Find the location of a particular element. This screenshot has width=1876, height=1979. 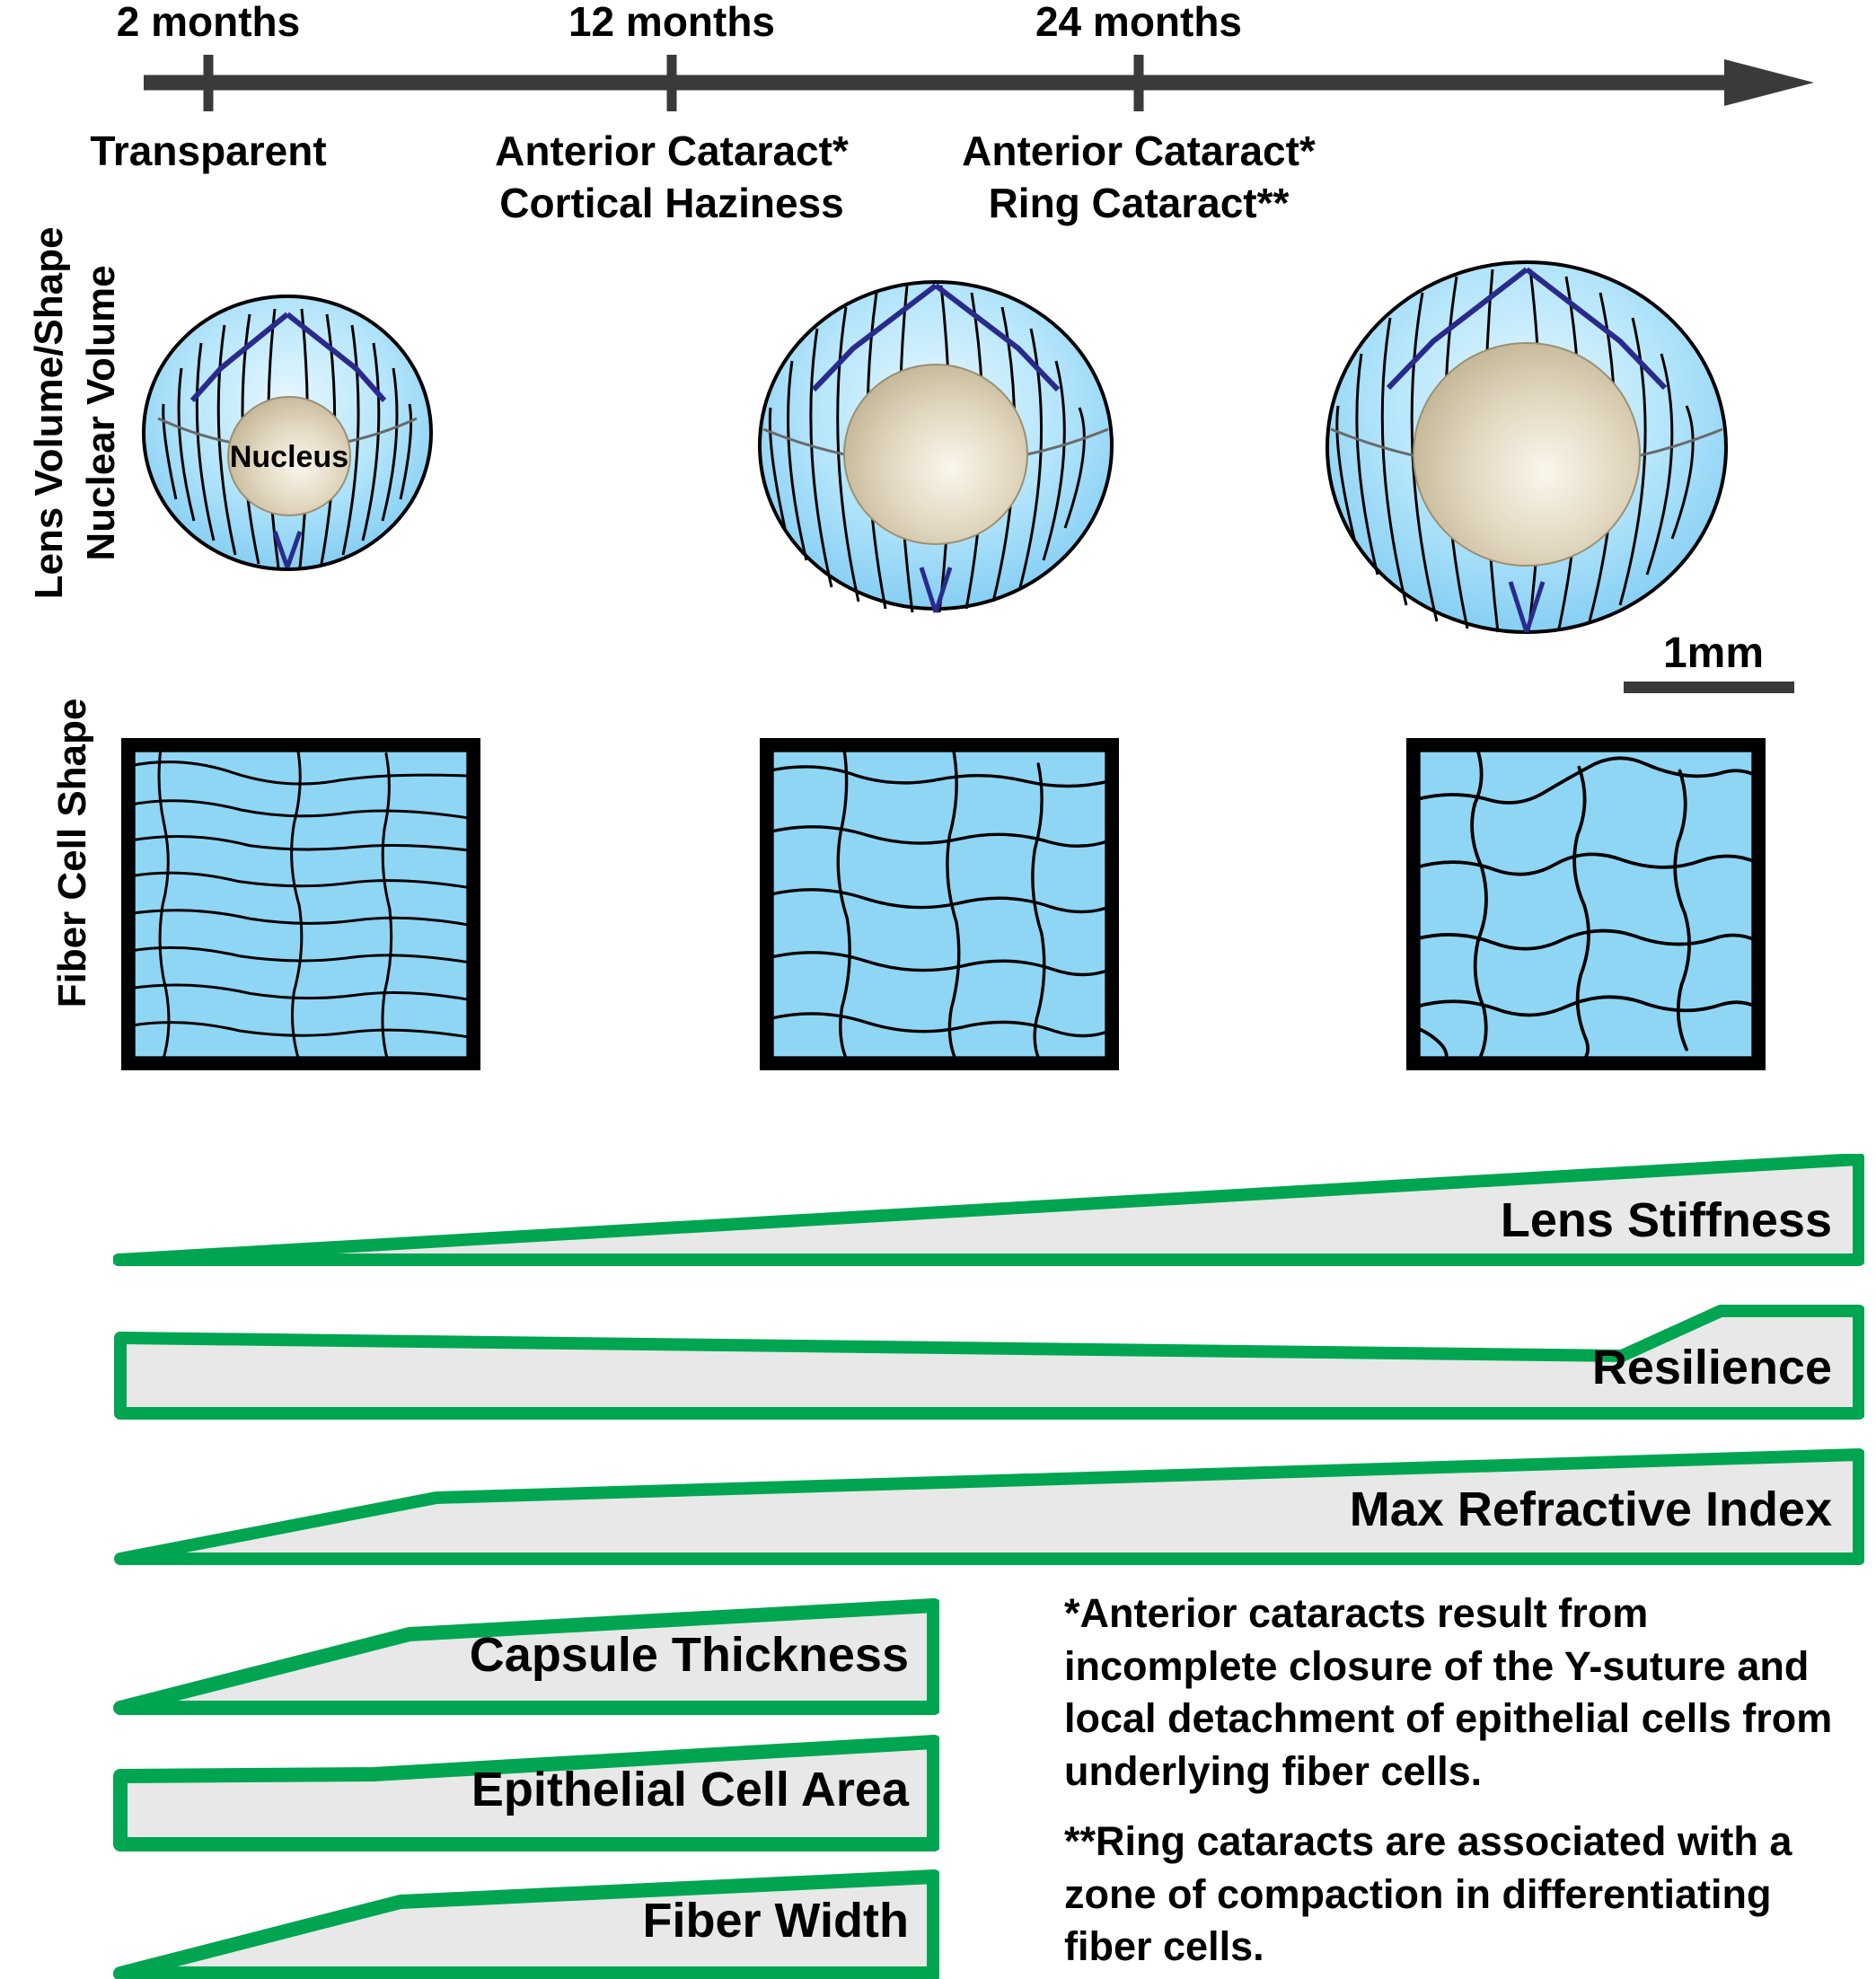

row-label-fiber-cell-shape: Fiber Cell Shape is located at coordinates (72, 853).